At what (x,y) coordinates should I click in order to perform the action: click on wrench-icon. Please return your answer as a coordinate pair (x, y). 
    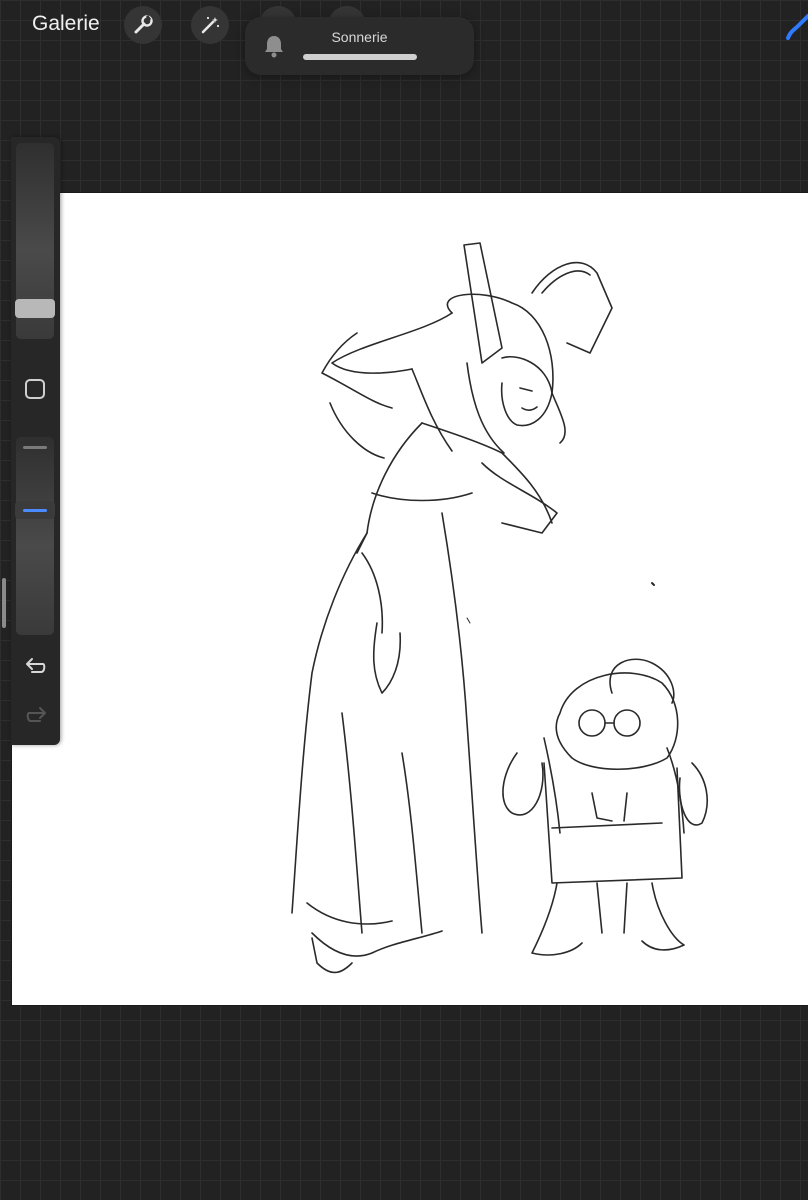
    Looking at the image, I should click on (143, 24).